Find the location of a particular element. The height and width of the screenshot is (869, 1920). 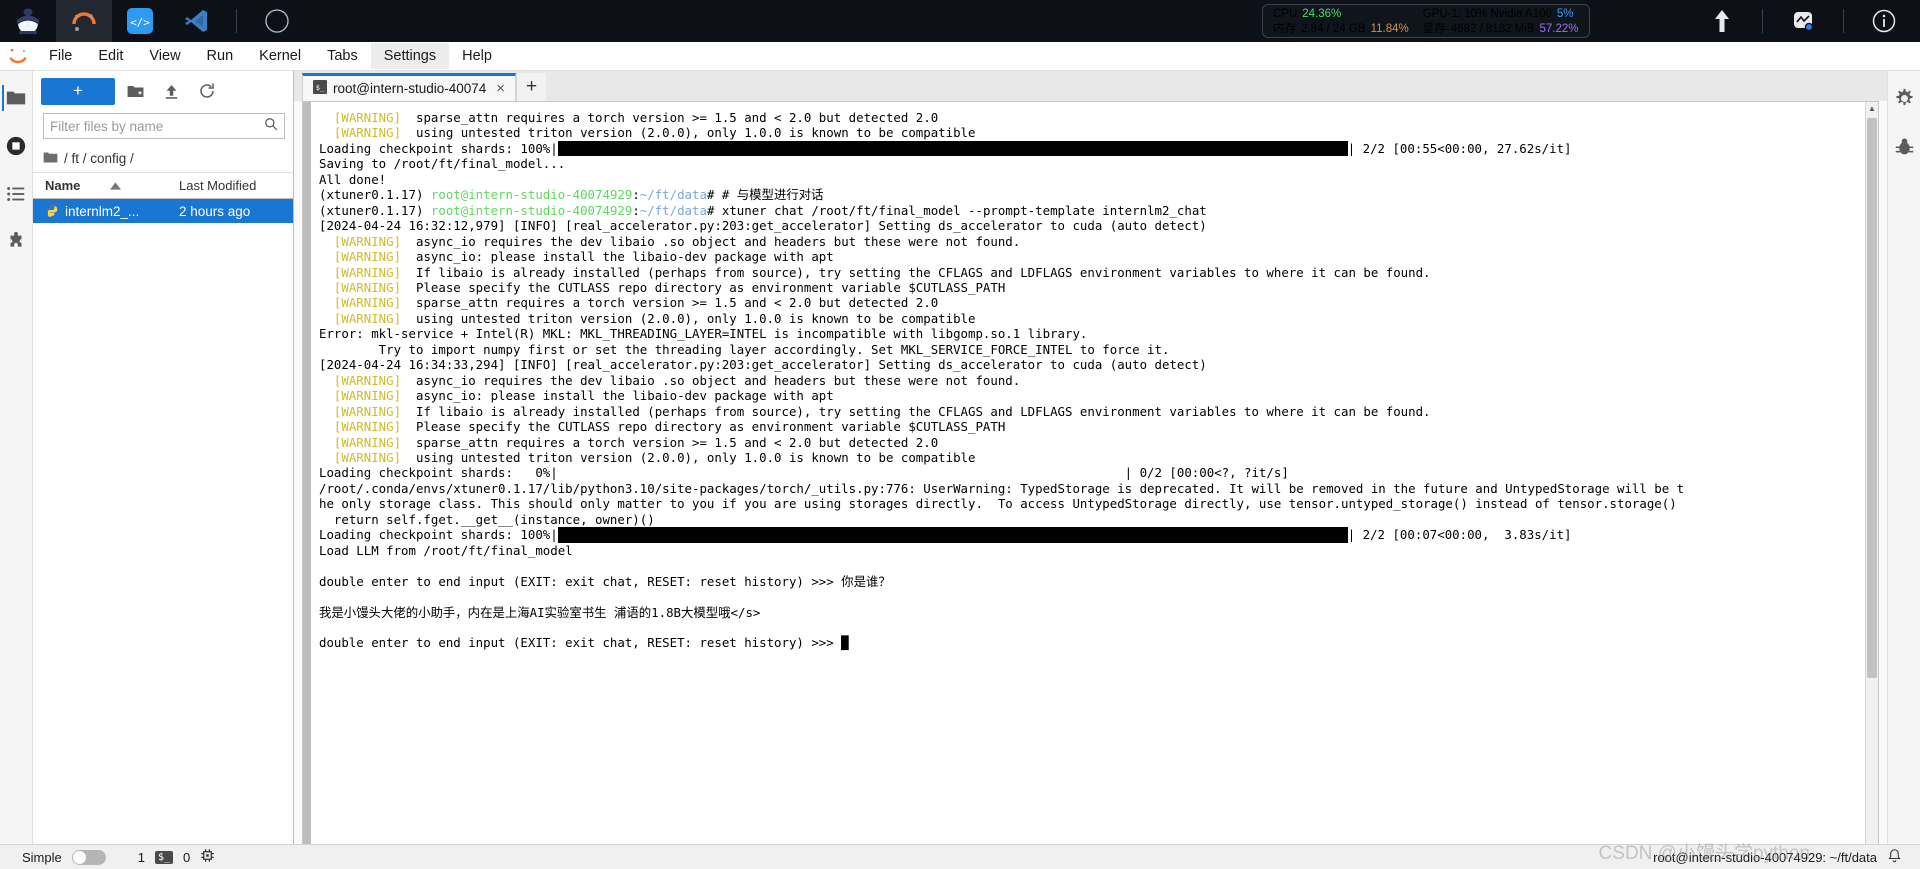

cpu-value: 24.36% is located at coordinates (1322, 13).